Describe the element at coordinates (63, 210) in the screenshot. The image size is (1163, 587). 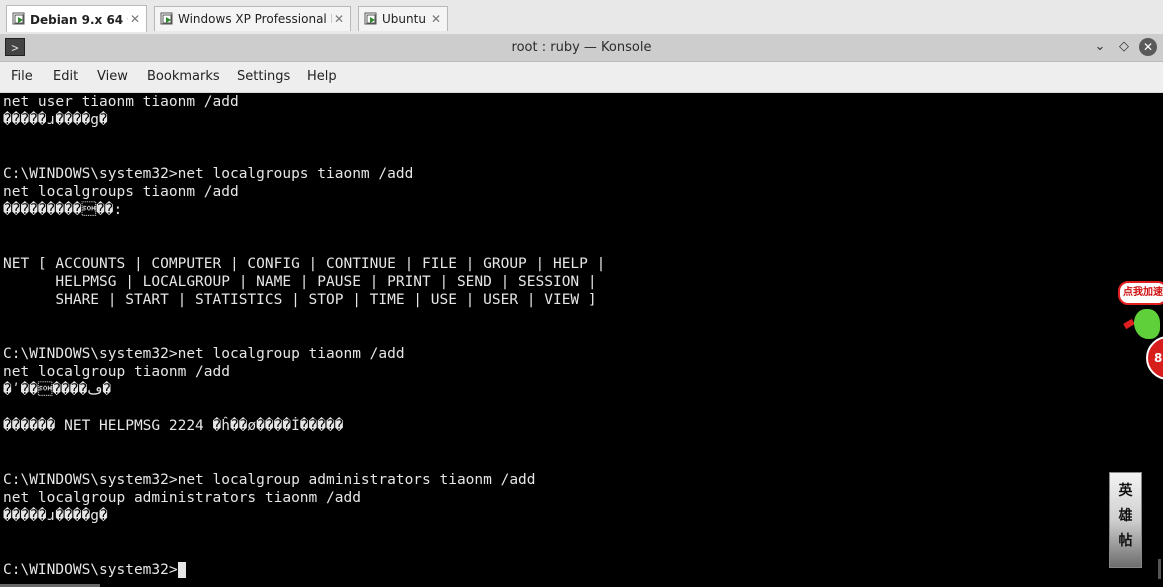
I see `terminal-line: �����������:` at that location.